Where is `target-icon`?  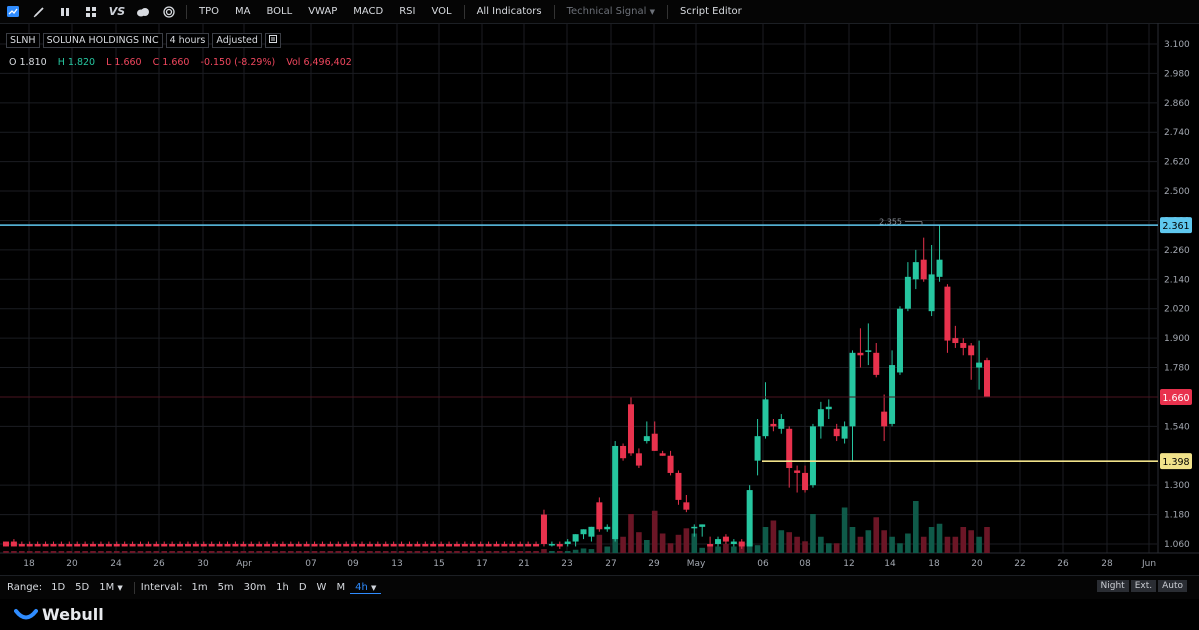 target-icon is located at coordinates (169, 11).